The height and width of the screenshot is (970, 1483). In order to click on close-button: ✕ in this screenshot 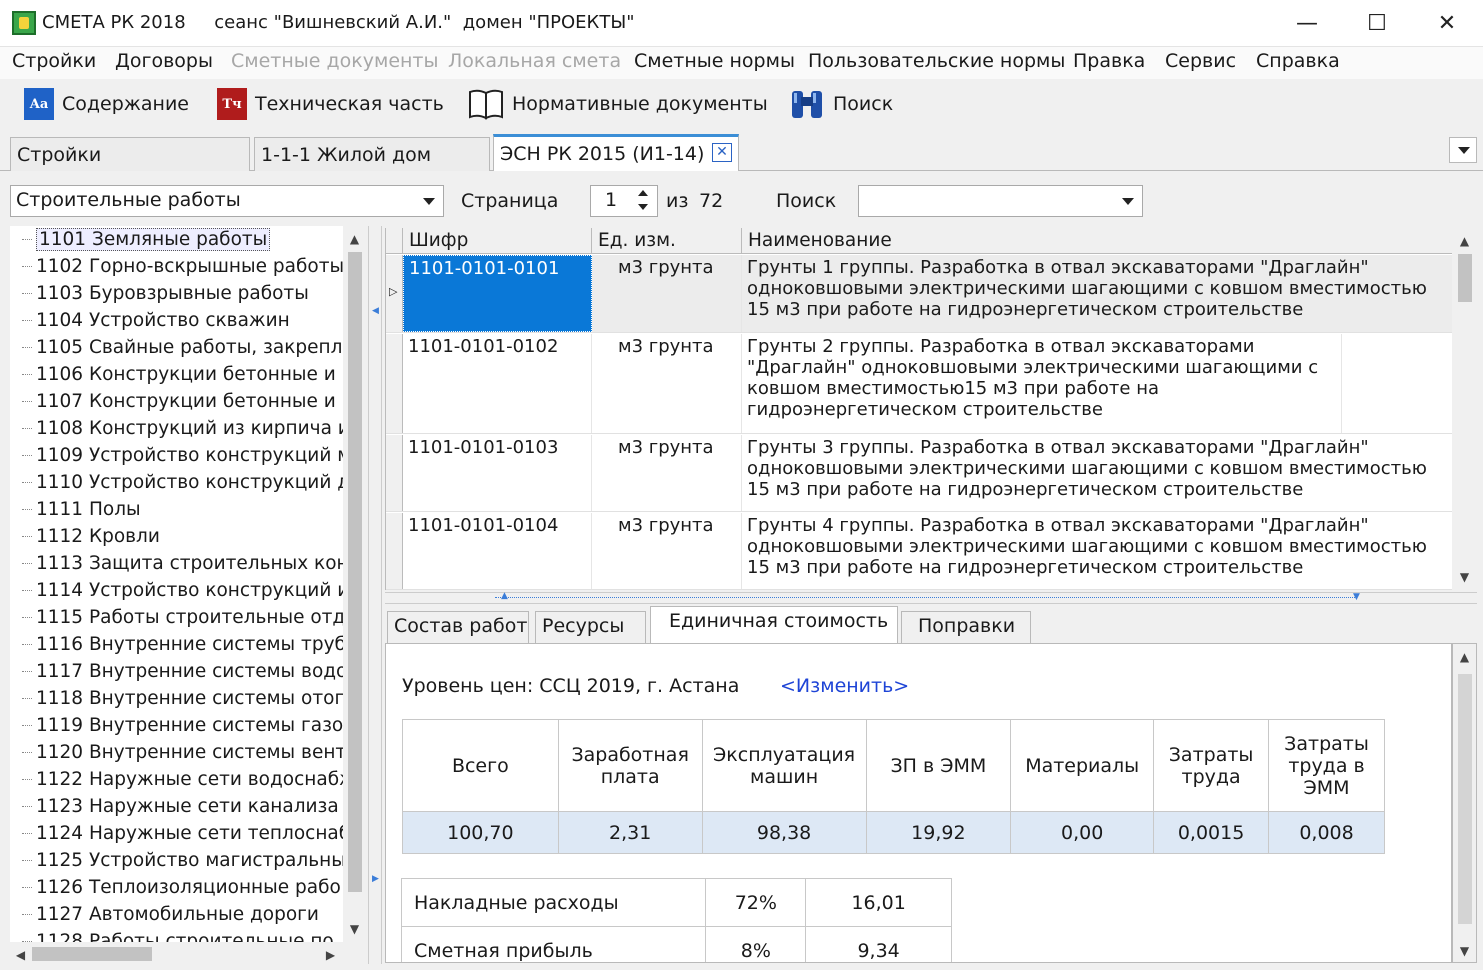, I will do `click(1447, 23)`.